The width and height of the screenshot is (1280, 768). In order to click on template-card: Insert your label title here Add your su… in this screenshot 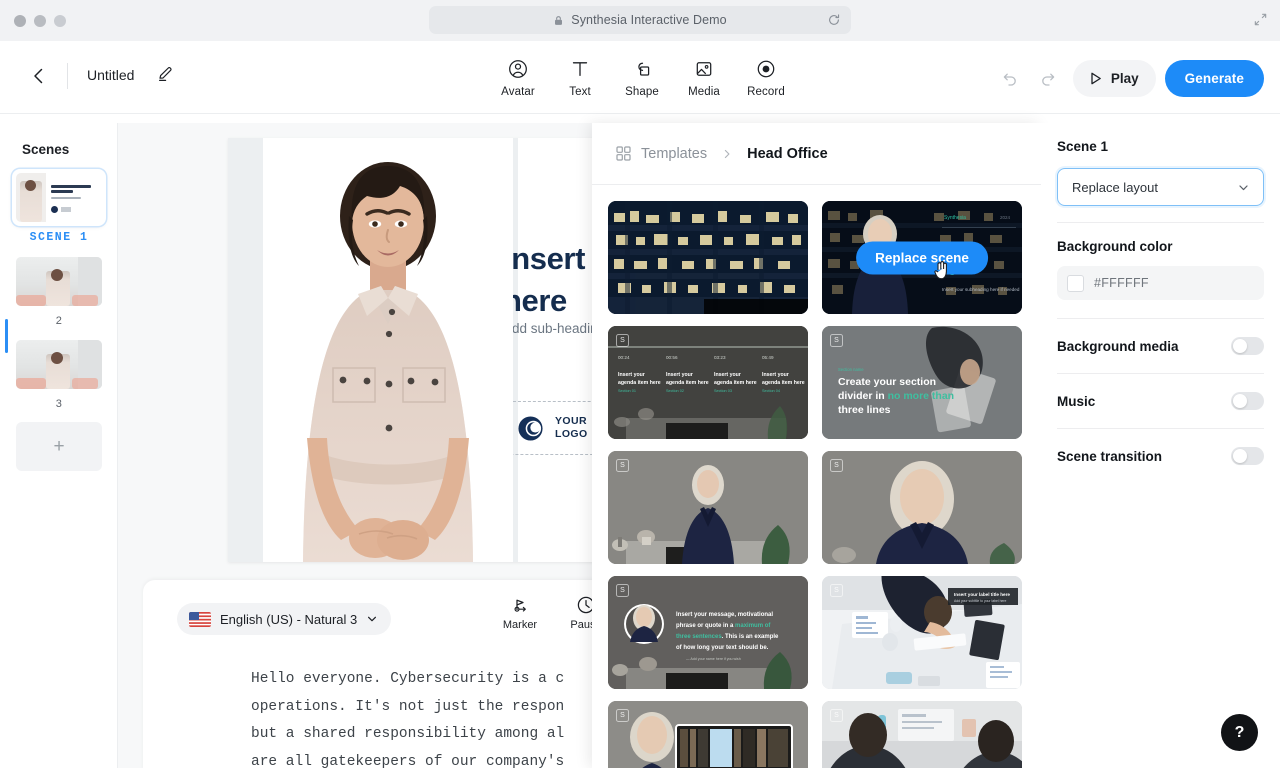, I will do `click(922, 632)`.